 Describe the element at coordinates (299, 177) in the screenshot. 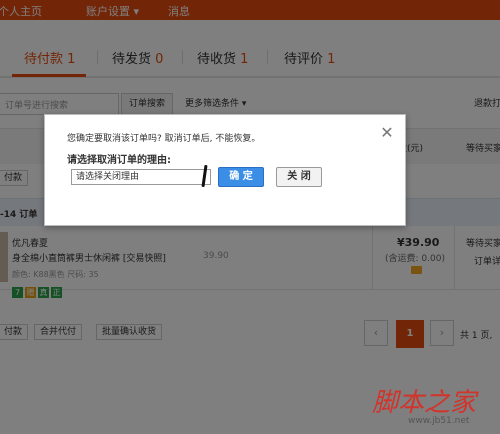

I see `close-button: 关 闭` at that location.